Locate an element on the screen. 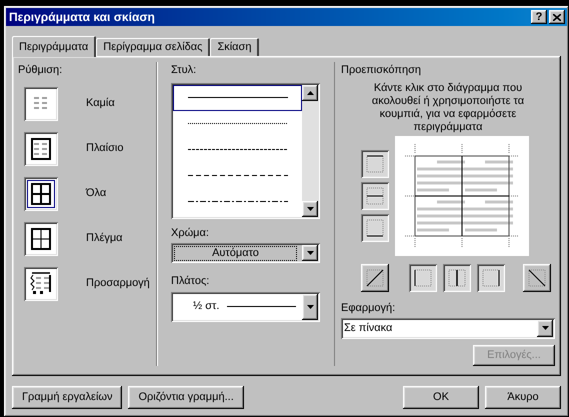  apply-dropdown: Σε πίνακα is located at coordinates (448, 328).